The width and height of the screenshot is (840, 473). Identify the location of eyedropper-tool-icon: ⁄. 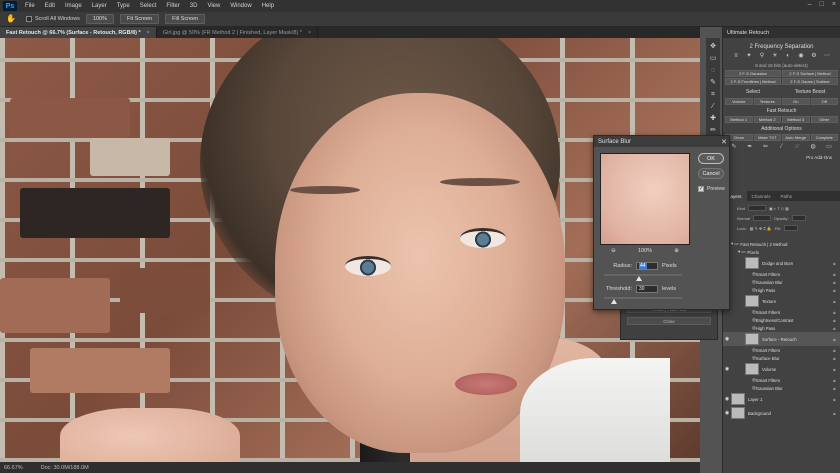
(713, 106).